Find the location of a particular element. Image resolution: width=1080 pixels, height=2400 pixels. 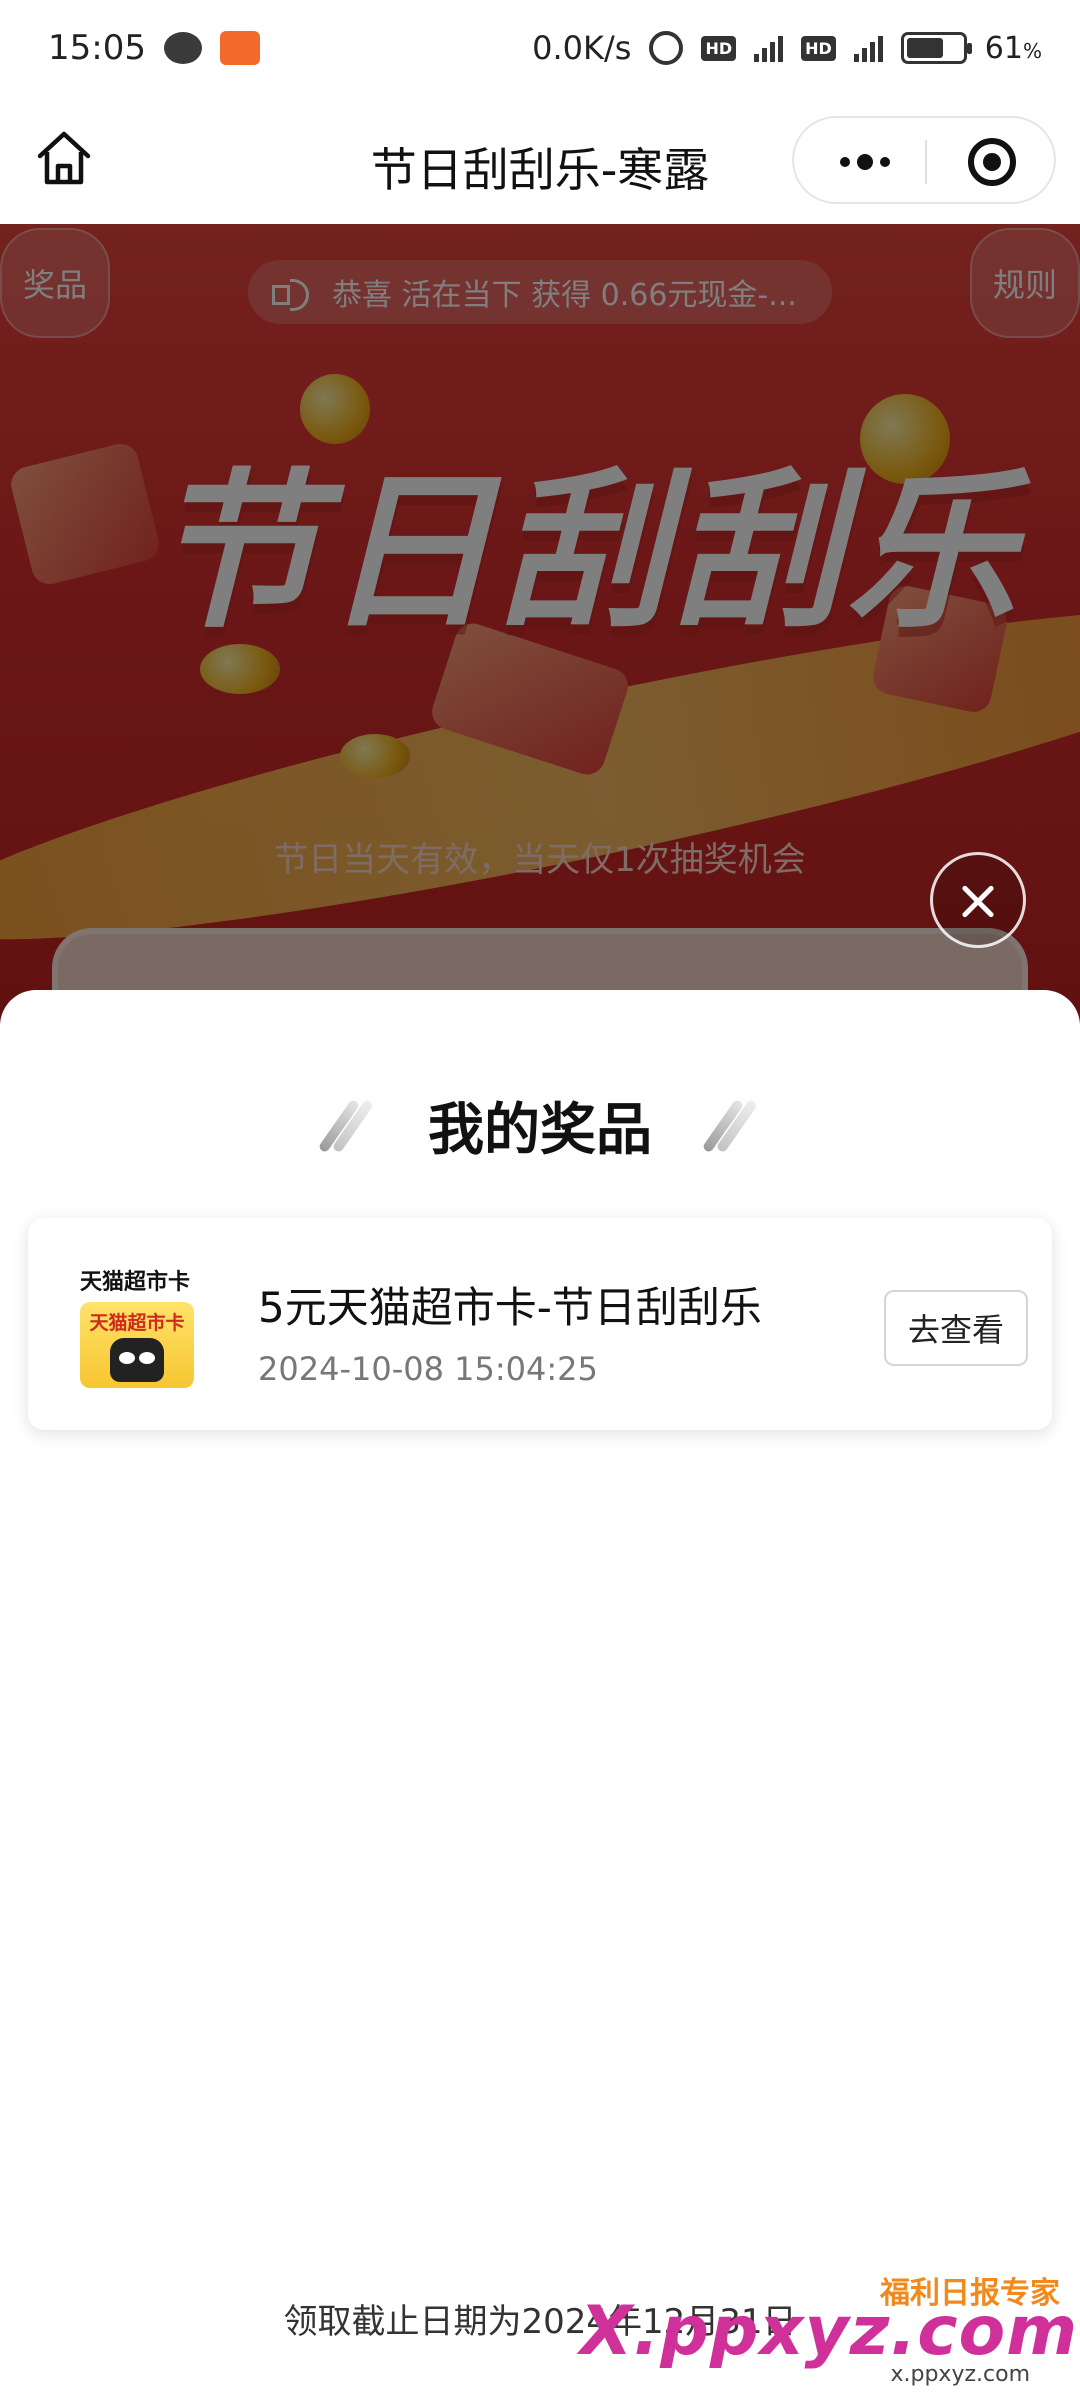

wechat-icon is located at coordinates (182, 48).